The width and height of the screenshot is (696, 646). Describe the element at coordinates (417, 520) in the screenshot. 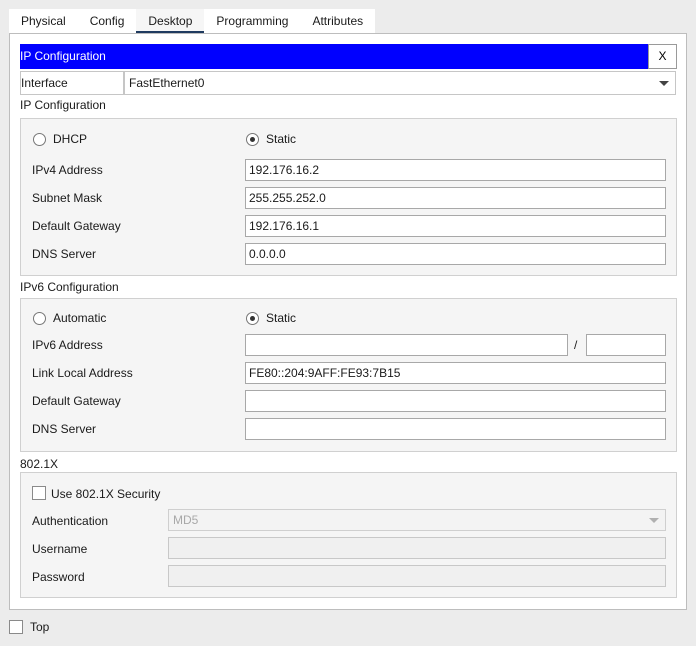

I see `authentication-select: MD5` at that location.